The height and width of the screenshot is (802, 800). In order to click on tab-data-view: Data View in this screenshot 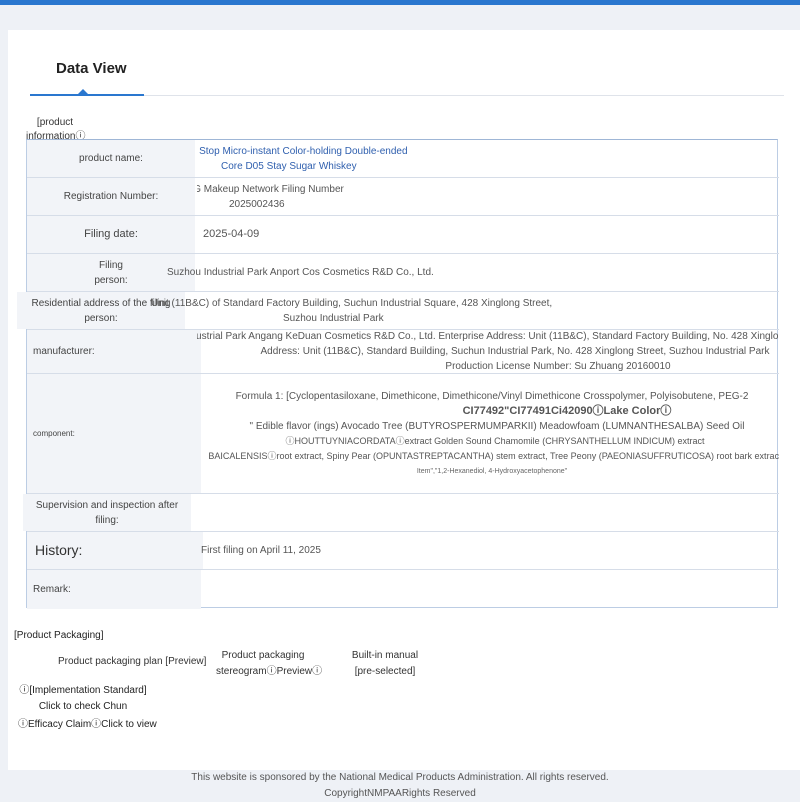, I will do `click(91, 68)`.